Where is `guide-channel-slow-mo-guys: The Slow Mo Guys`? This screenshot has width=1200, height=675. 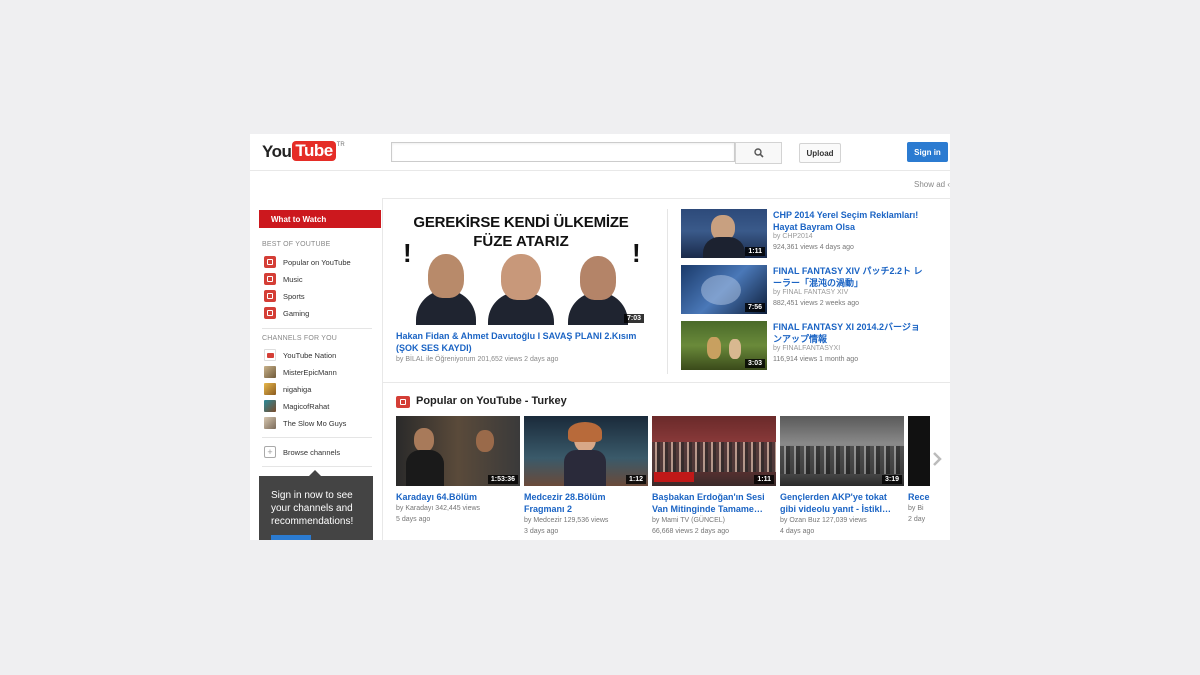 guide-channel-slow-mo-guys: The Slow Mo Guys is located at coordinates (305, 423).